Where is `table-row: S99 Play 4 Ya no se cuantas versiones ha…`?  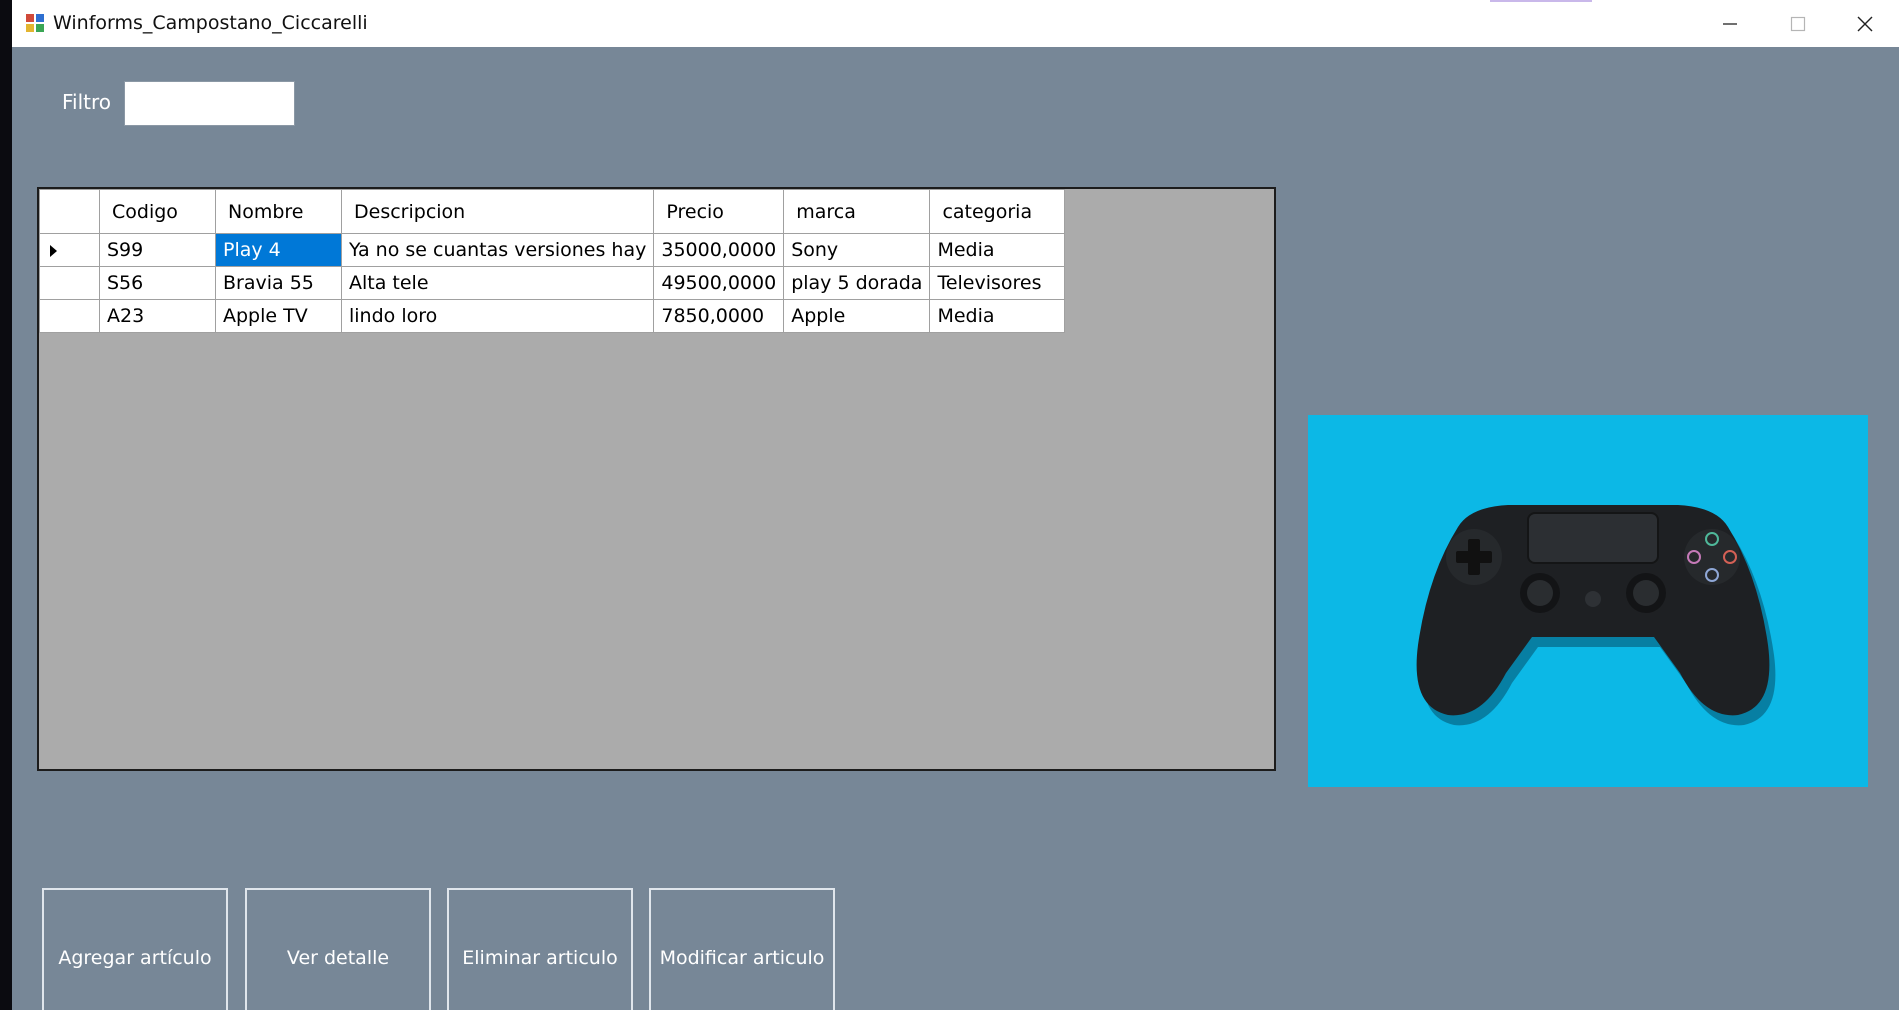 table-row: S99 Play 4 Ya no se cuantas versiones ha… is located at coordinates (552, 250).